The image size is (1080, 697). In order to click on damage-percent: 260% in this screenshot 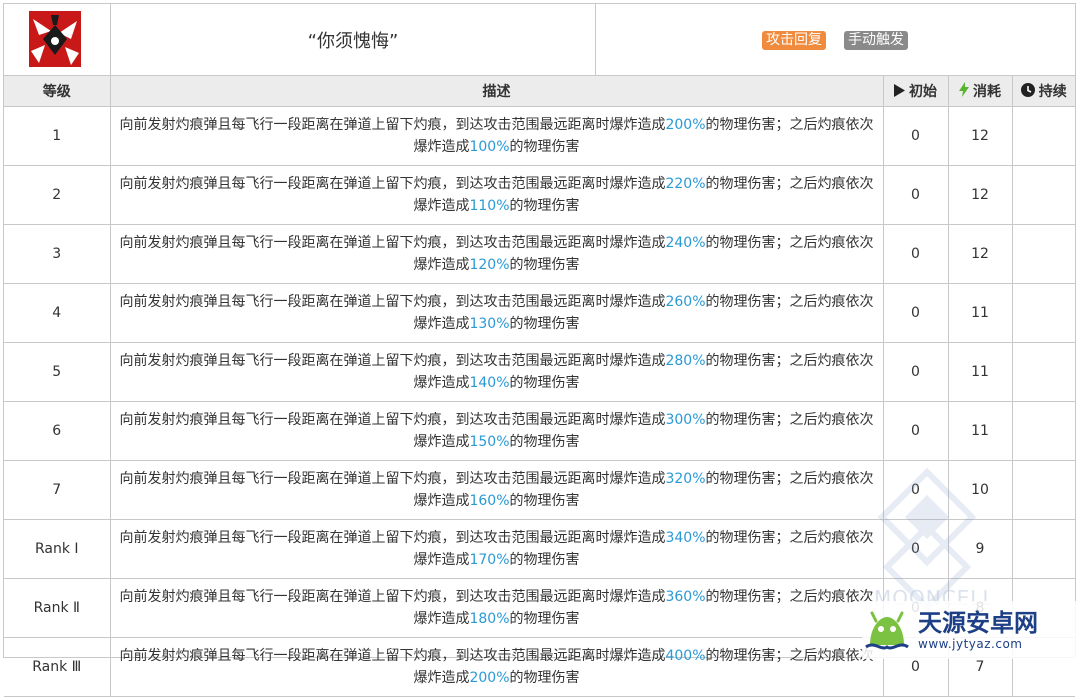, I will do `click(685, 302)`.